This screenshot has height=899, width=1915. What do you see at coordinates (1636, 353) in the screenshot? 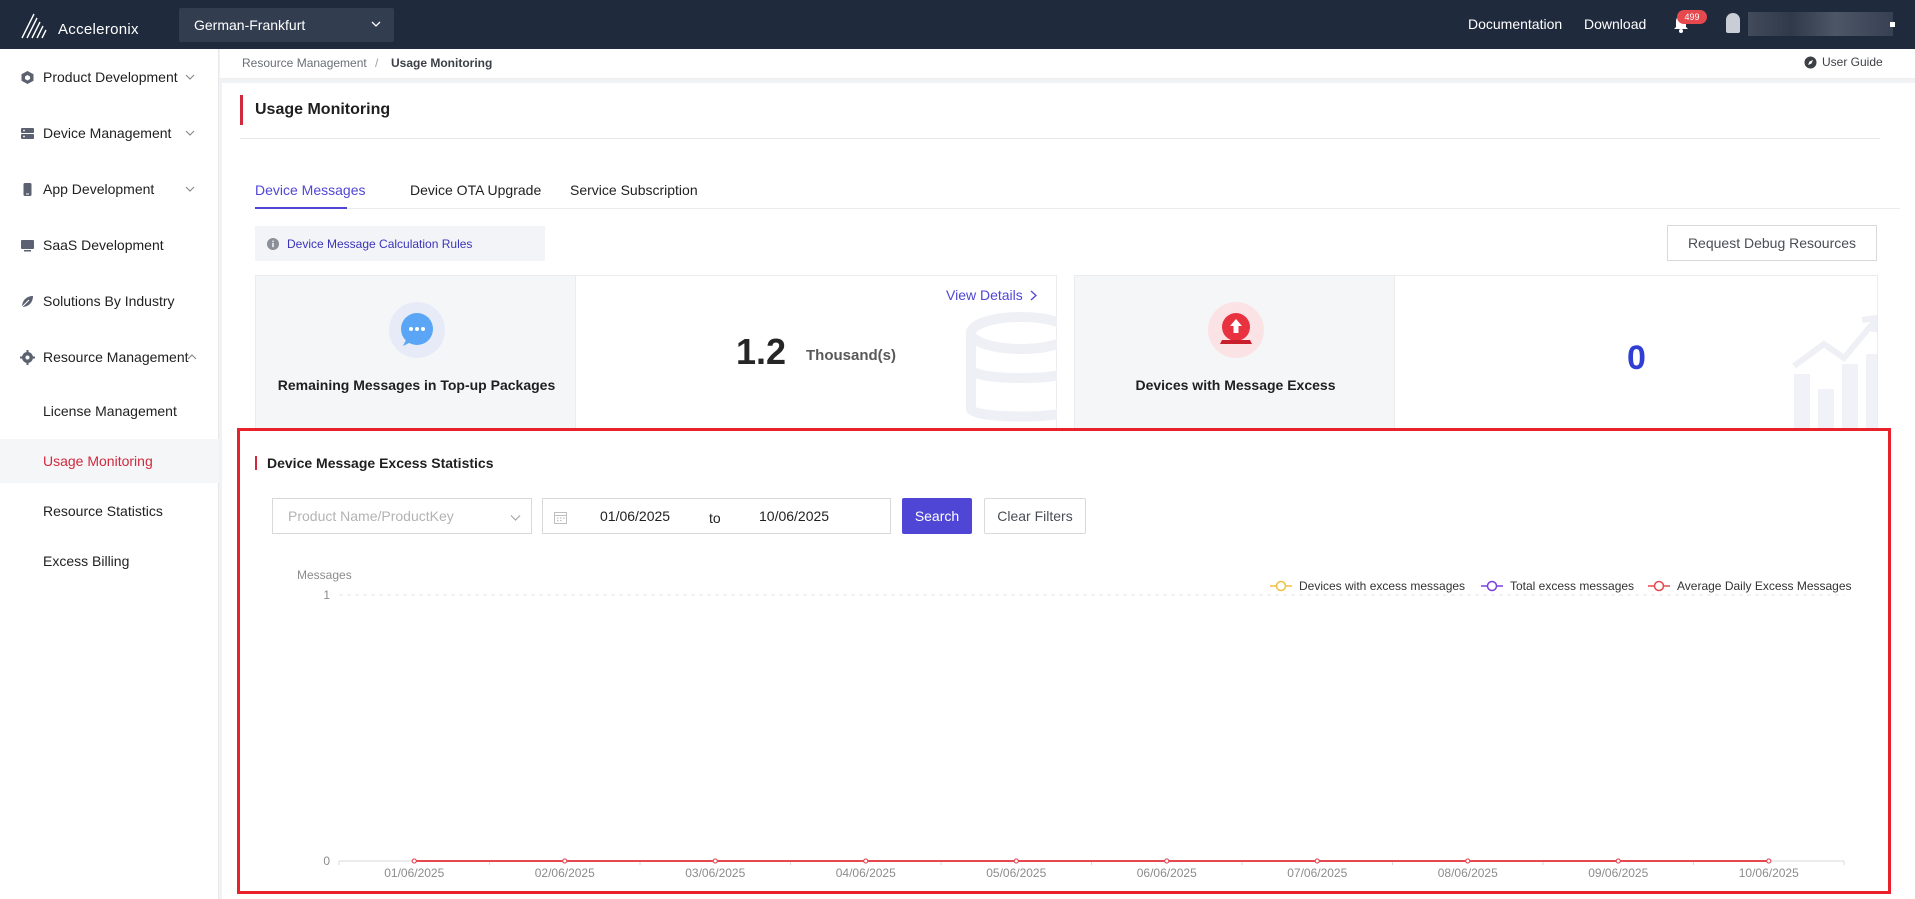
I see `devices-excess-value-card: 0` at bounding box center [1636, 353].